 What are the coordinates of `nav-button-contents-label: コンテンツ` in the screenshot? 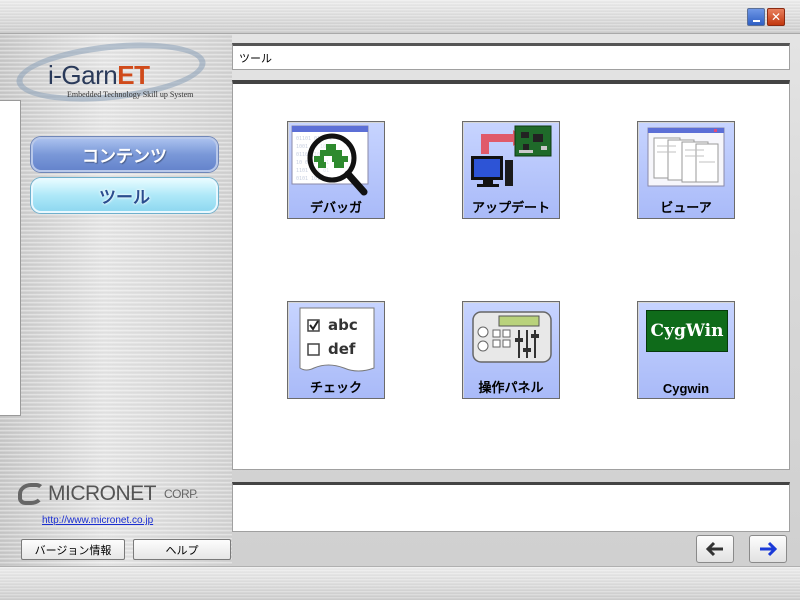 It's located at (124, 157).